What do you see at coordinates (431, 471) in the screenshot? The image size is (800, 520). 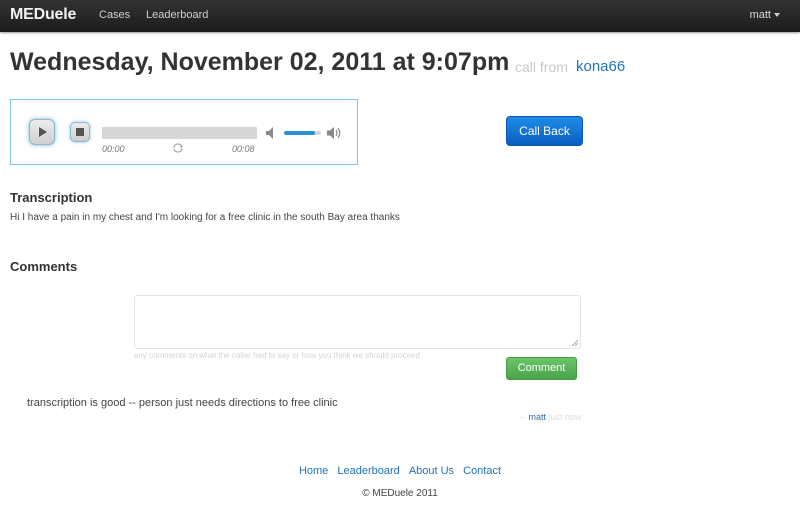 I see `footer-about-link: About Us` at bounding box center [431, 471].